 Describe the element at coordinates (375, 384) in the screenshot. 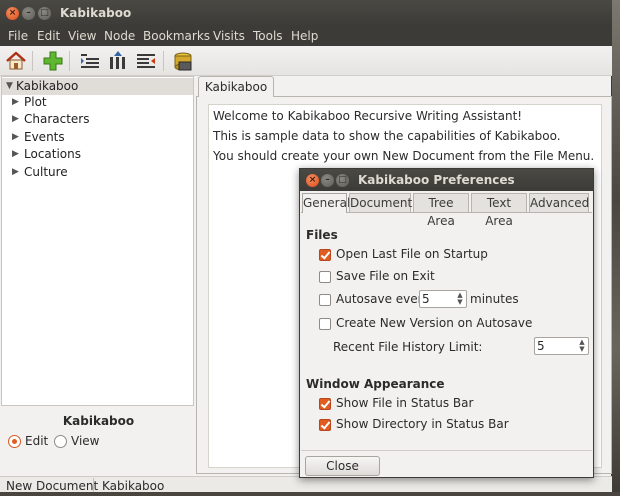

I see `window-appearance-section-title: Window Appearance` at that location.